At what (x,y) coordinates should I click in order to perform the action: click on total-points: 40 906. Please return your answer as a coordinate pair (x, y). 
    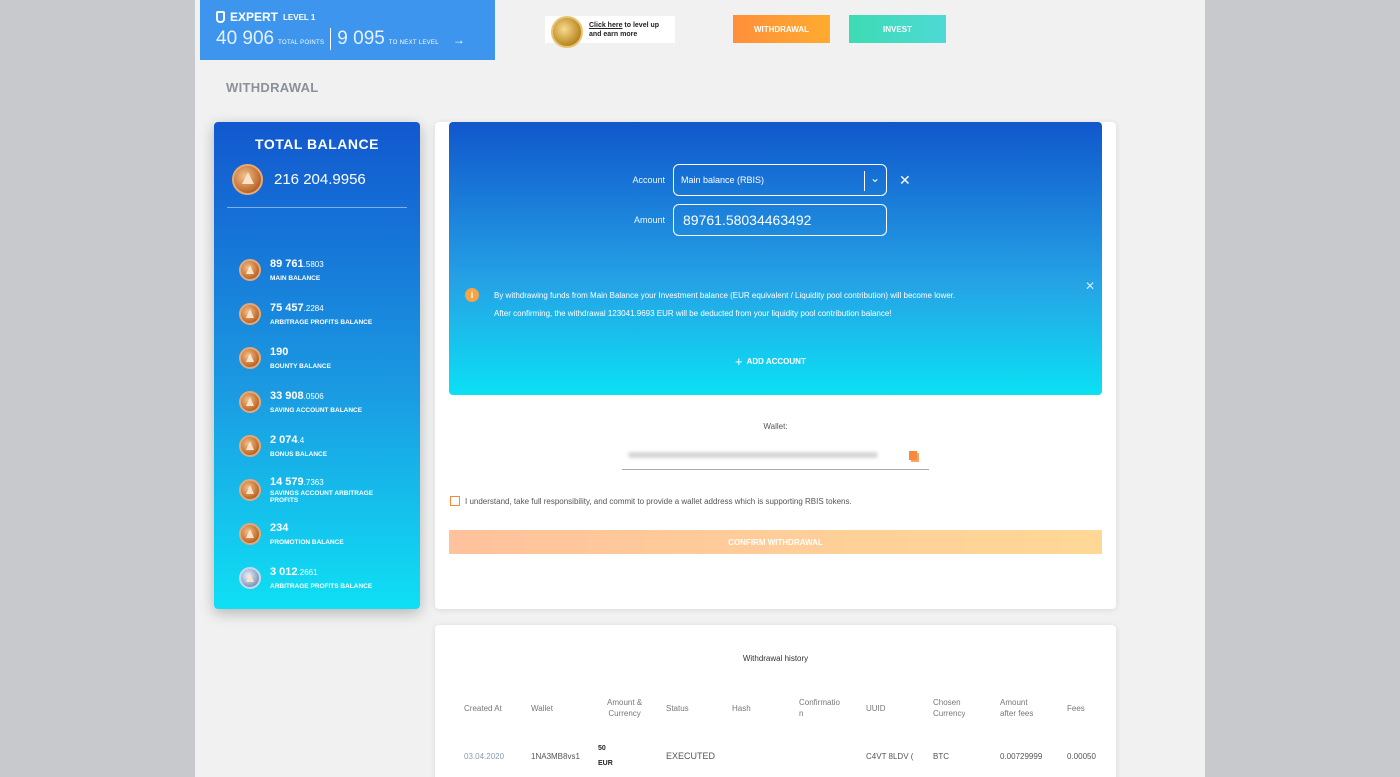
    Looking at the image, I should click on (245, 38).